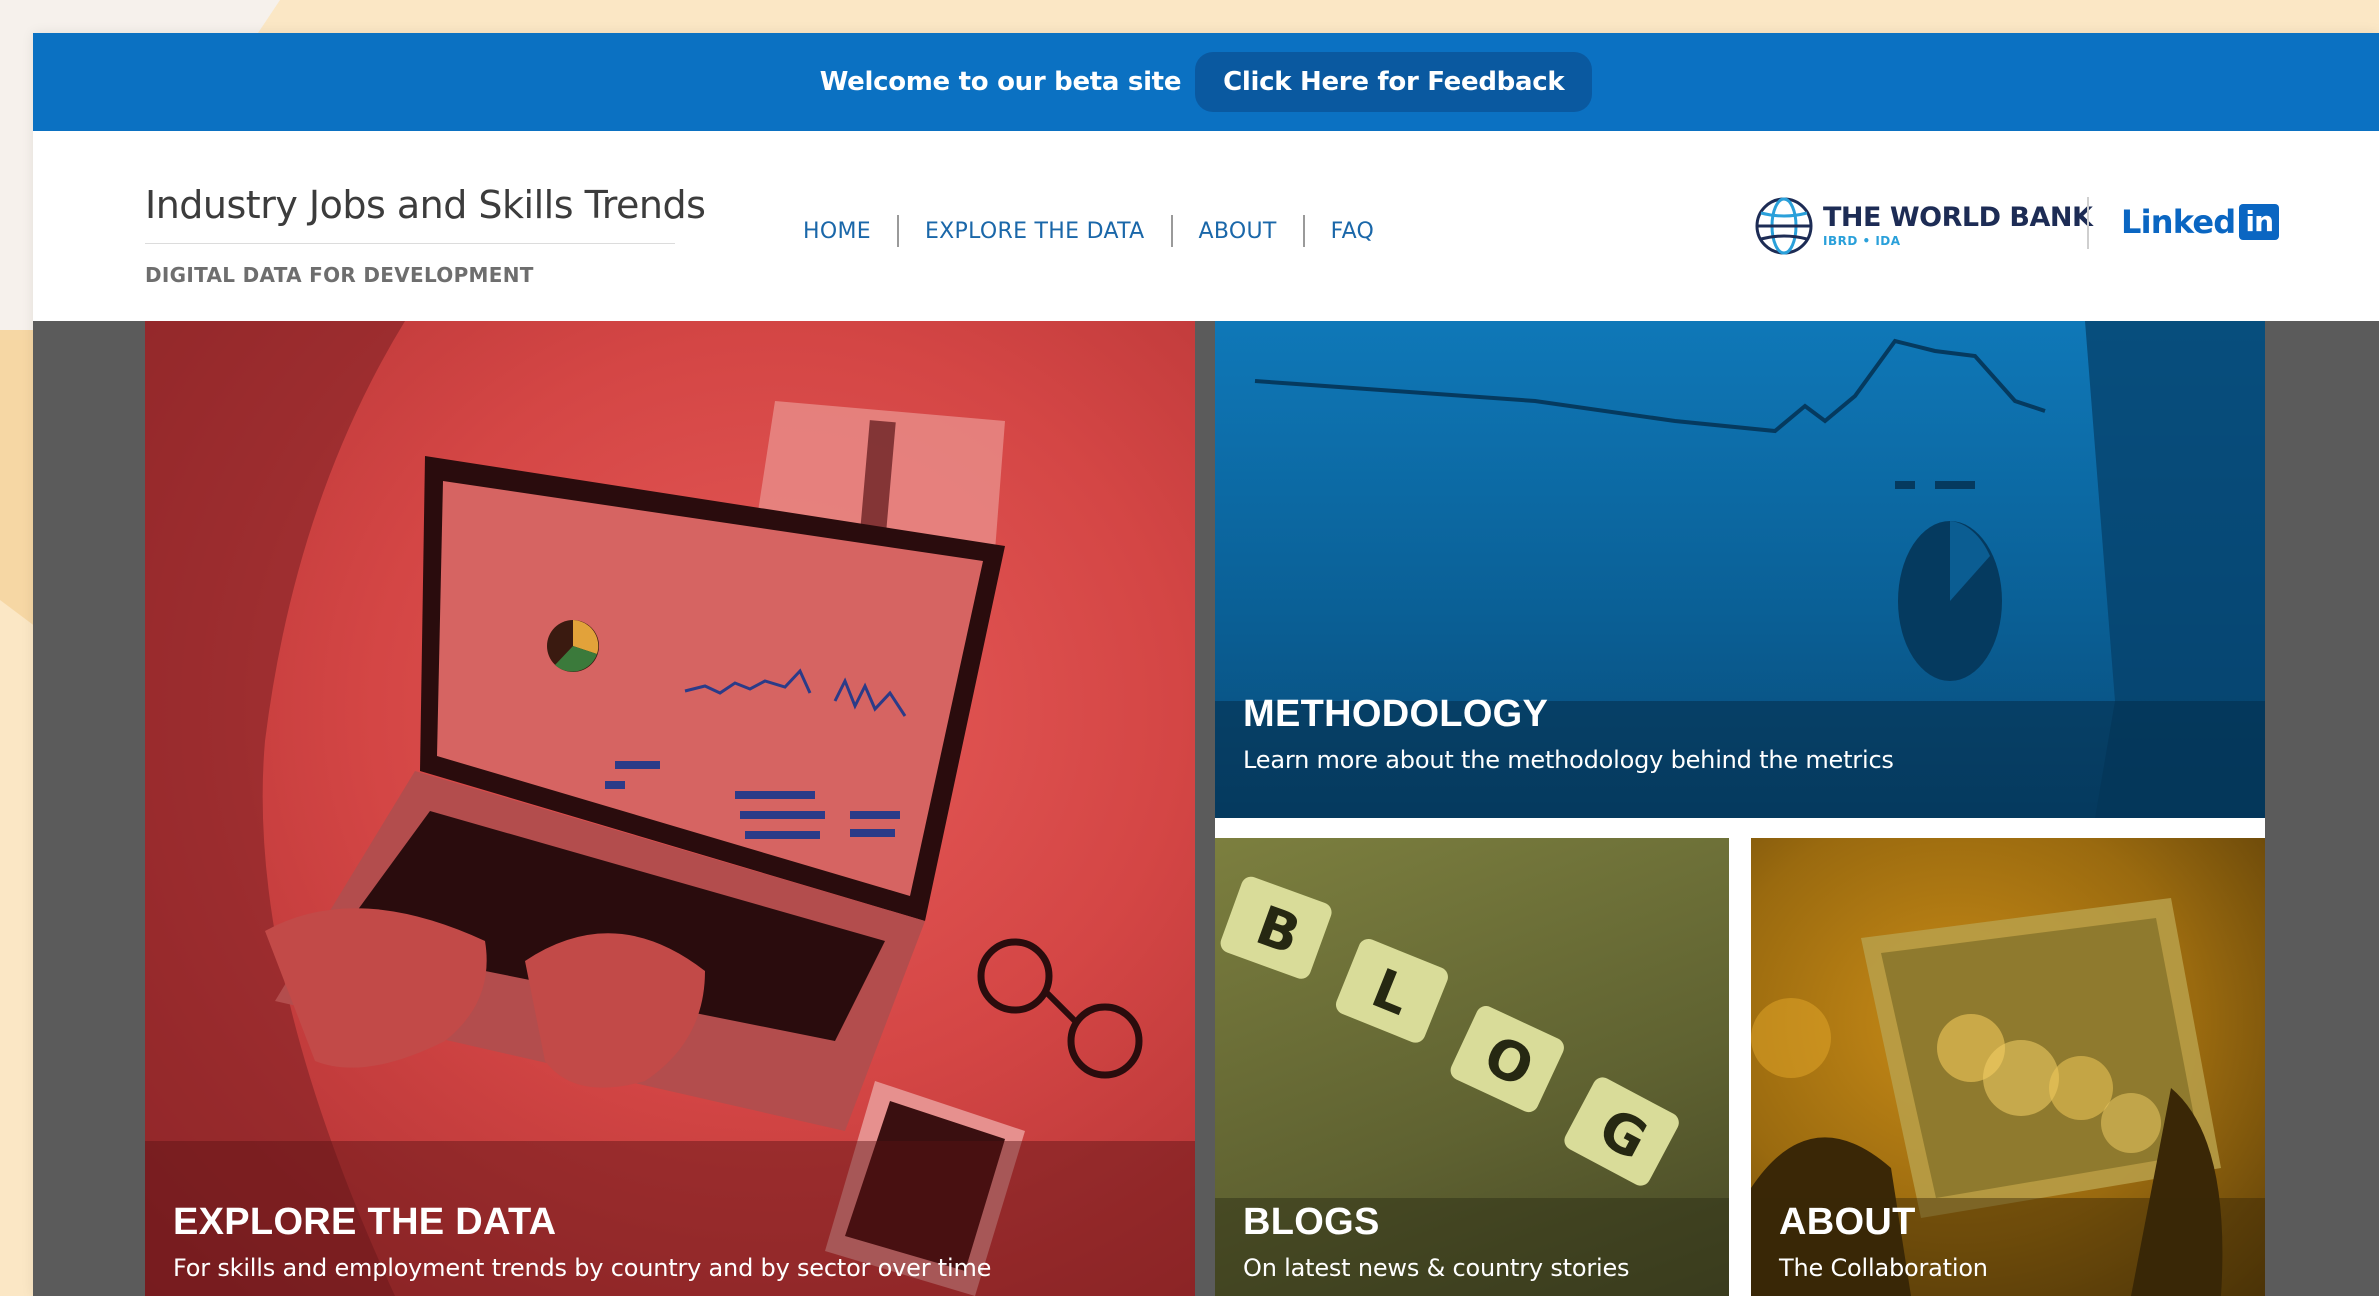 This screenshot has width=2379, height=1296. I want to click on globe-icon, so click(1784, 226).